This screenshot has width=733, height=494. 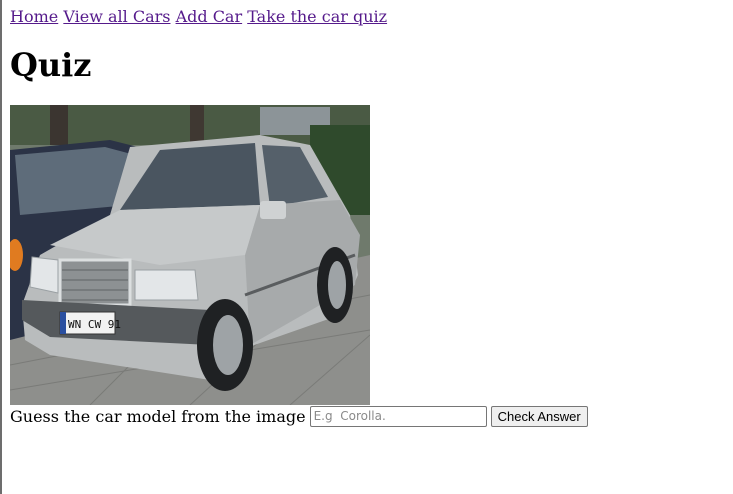 What do you see at coordinates (51, 65) in the screenshot?
I see `page-title: Quiz` at bounding box center [51, 65].